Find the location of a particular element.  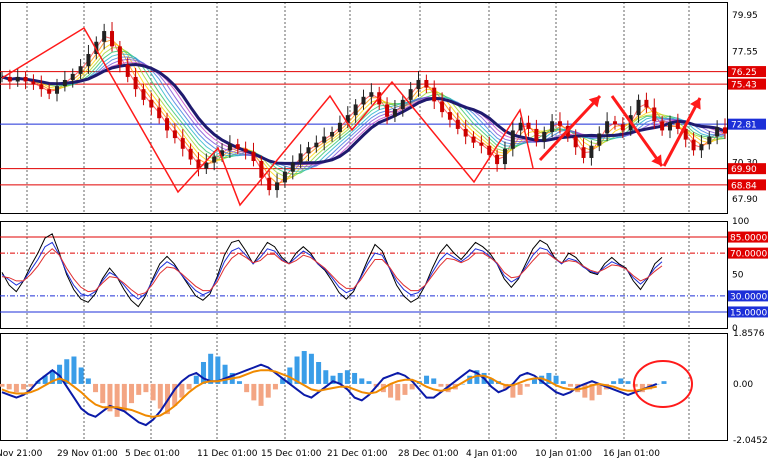

stoch-level-tag-text: 85.0000 is located at coordinates (748, 239).